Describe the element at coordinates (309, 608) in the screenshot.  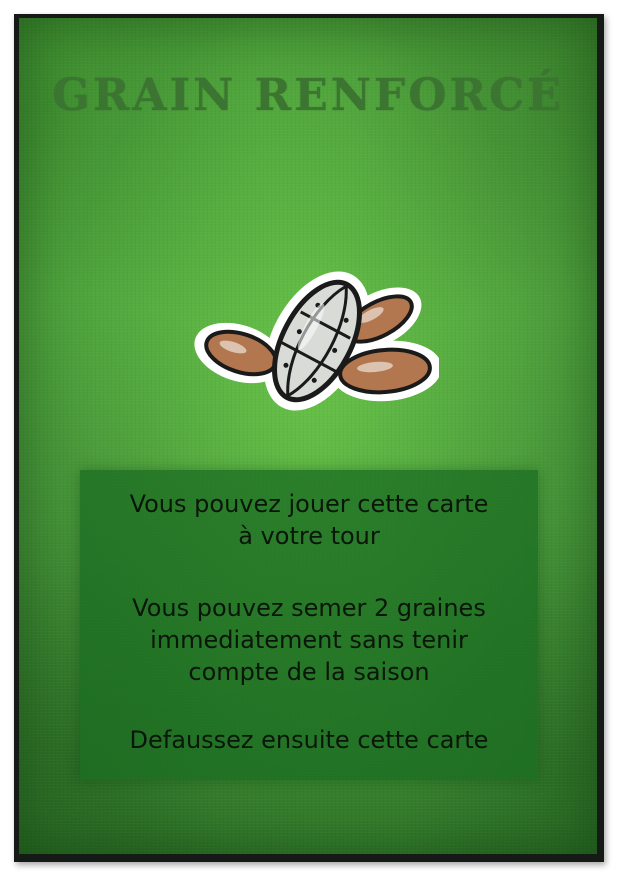
I see `effect-line-1: Vous pouvez semer 2 graines` at that location.